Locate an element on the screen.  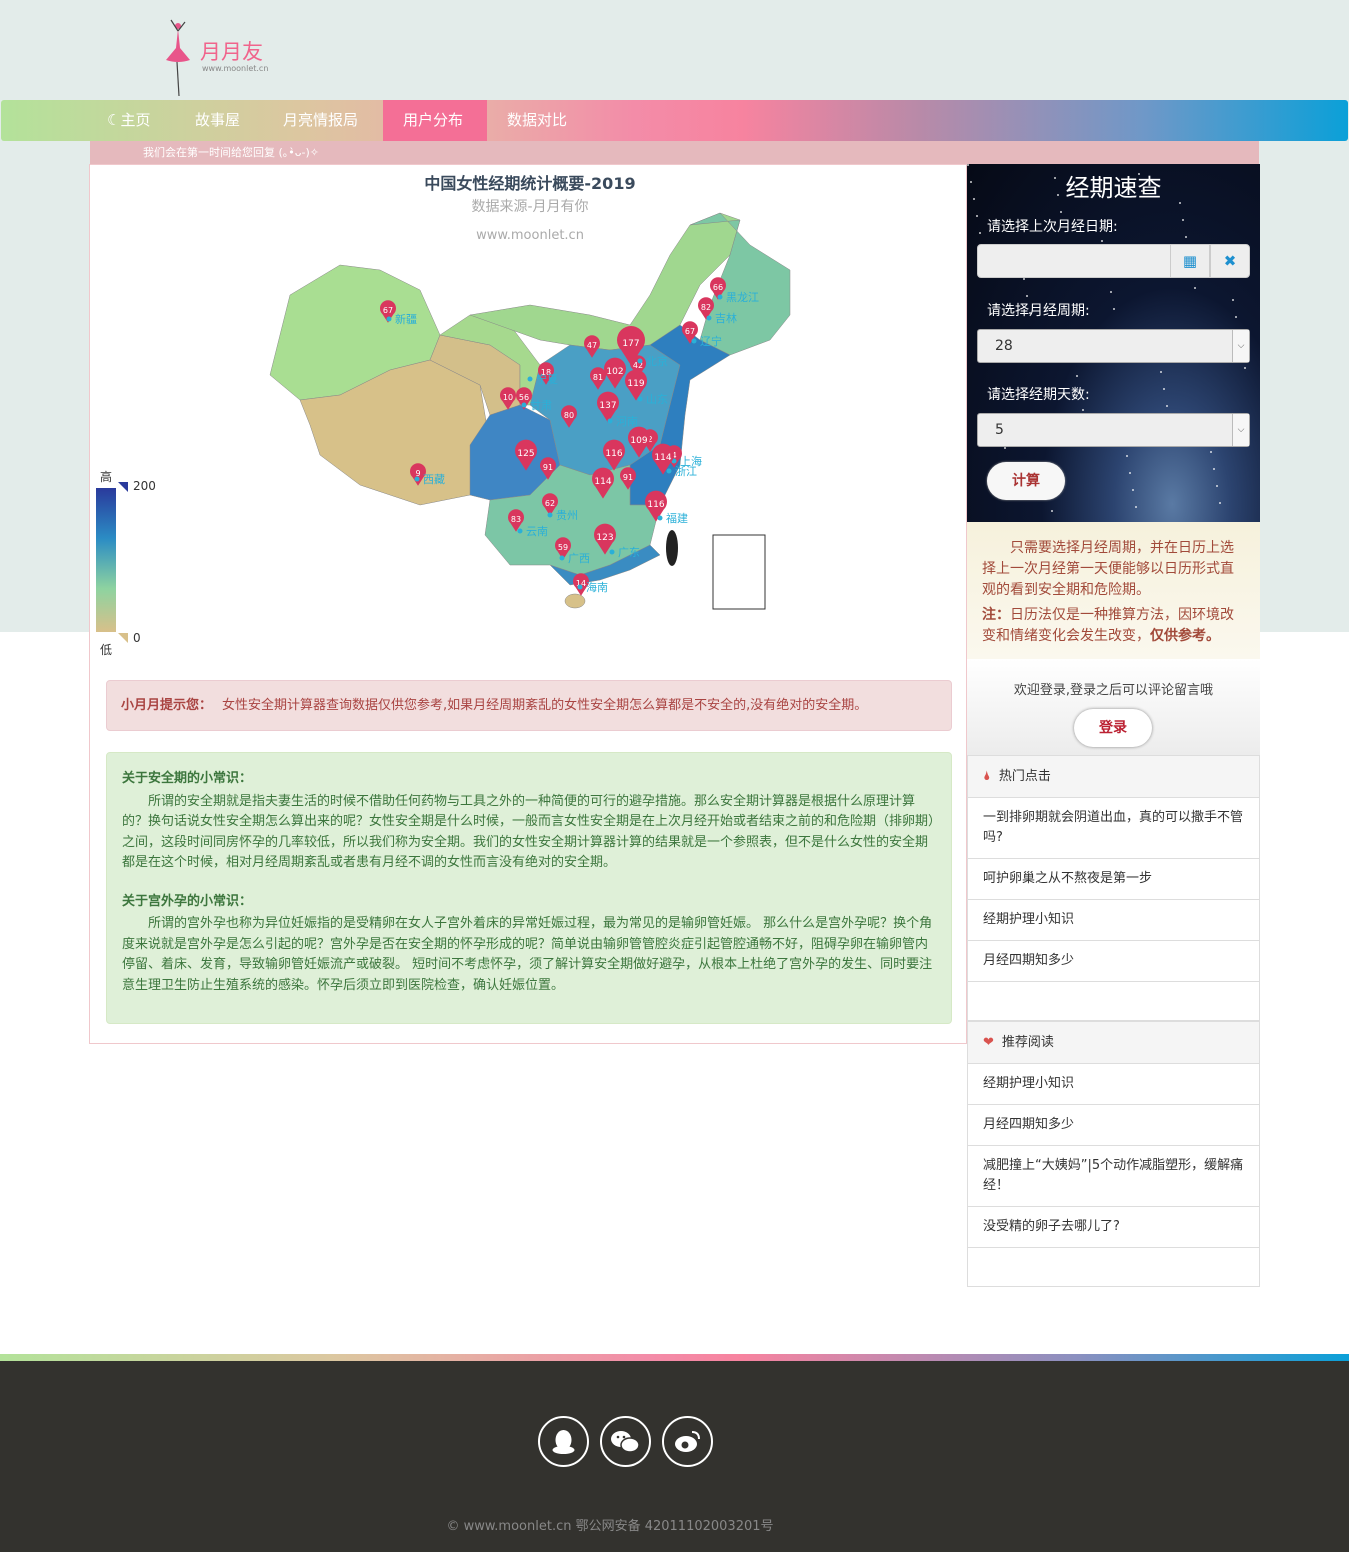
marker-label: 浙江 is located at coordinates (686, 471).